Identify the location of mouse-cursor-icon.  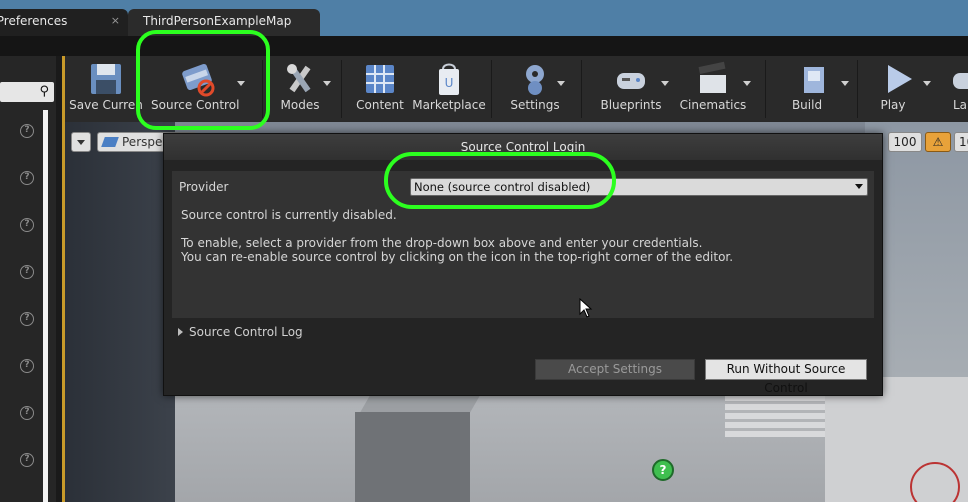
(586, 308).